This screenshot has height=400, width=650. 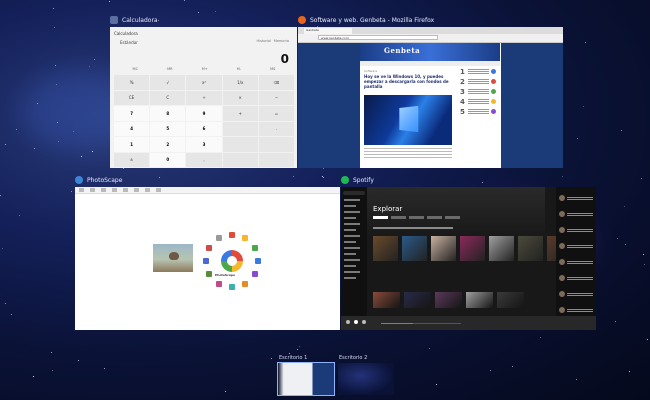 I want to click on url-input: www.genbeta.com, so click(x=378, y=37).